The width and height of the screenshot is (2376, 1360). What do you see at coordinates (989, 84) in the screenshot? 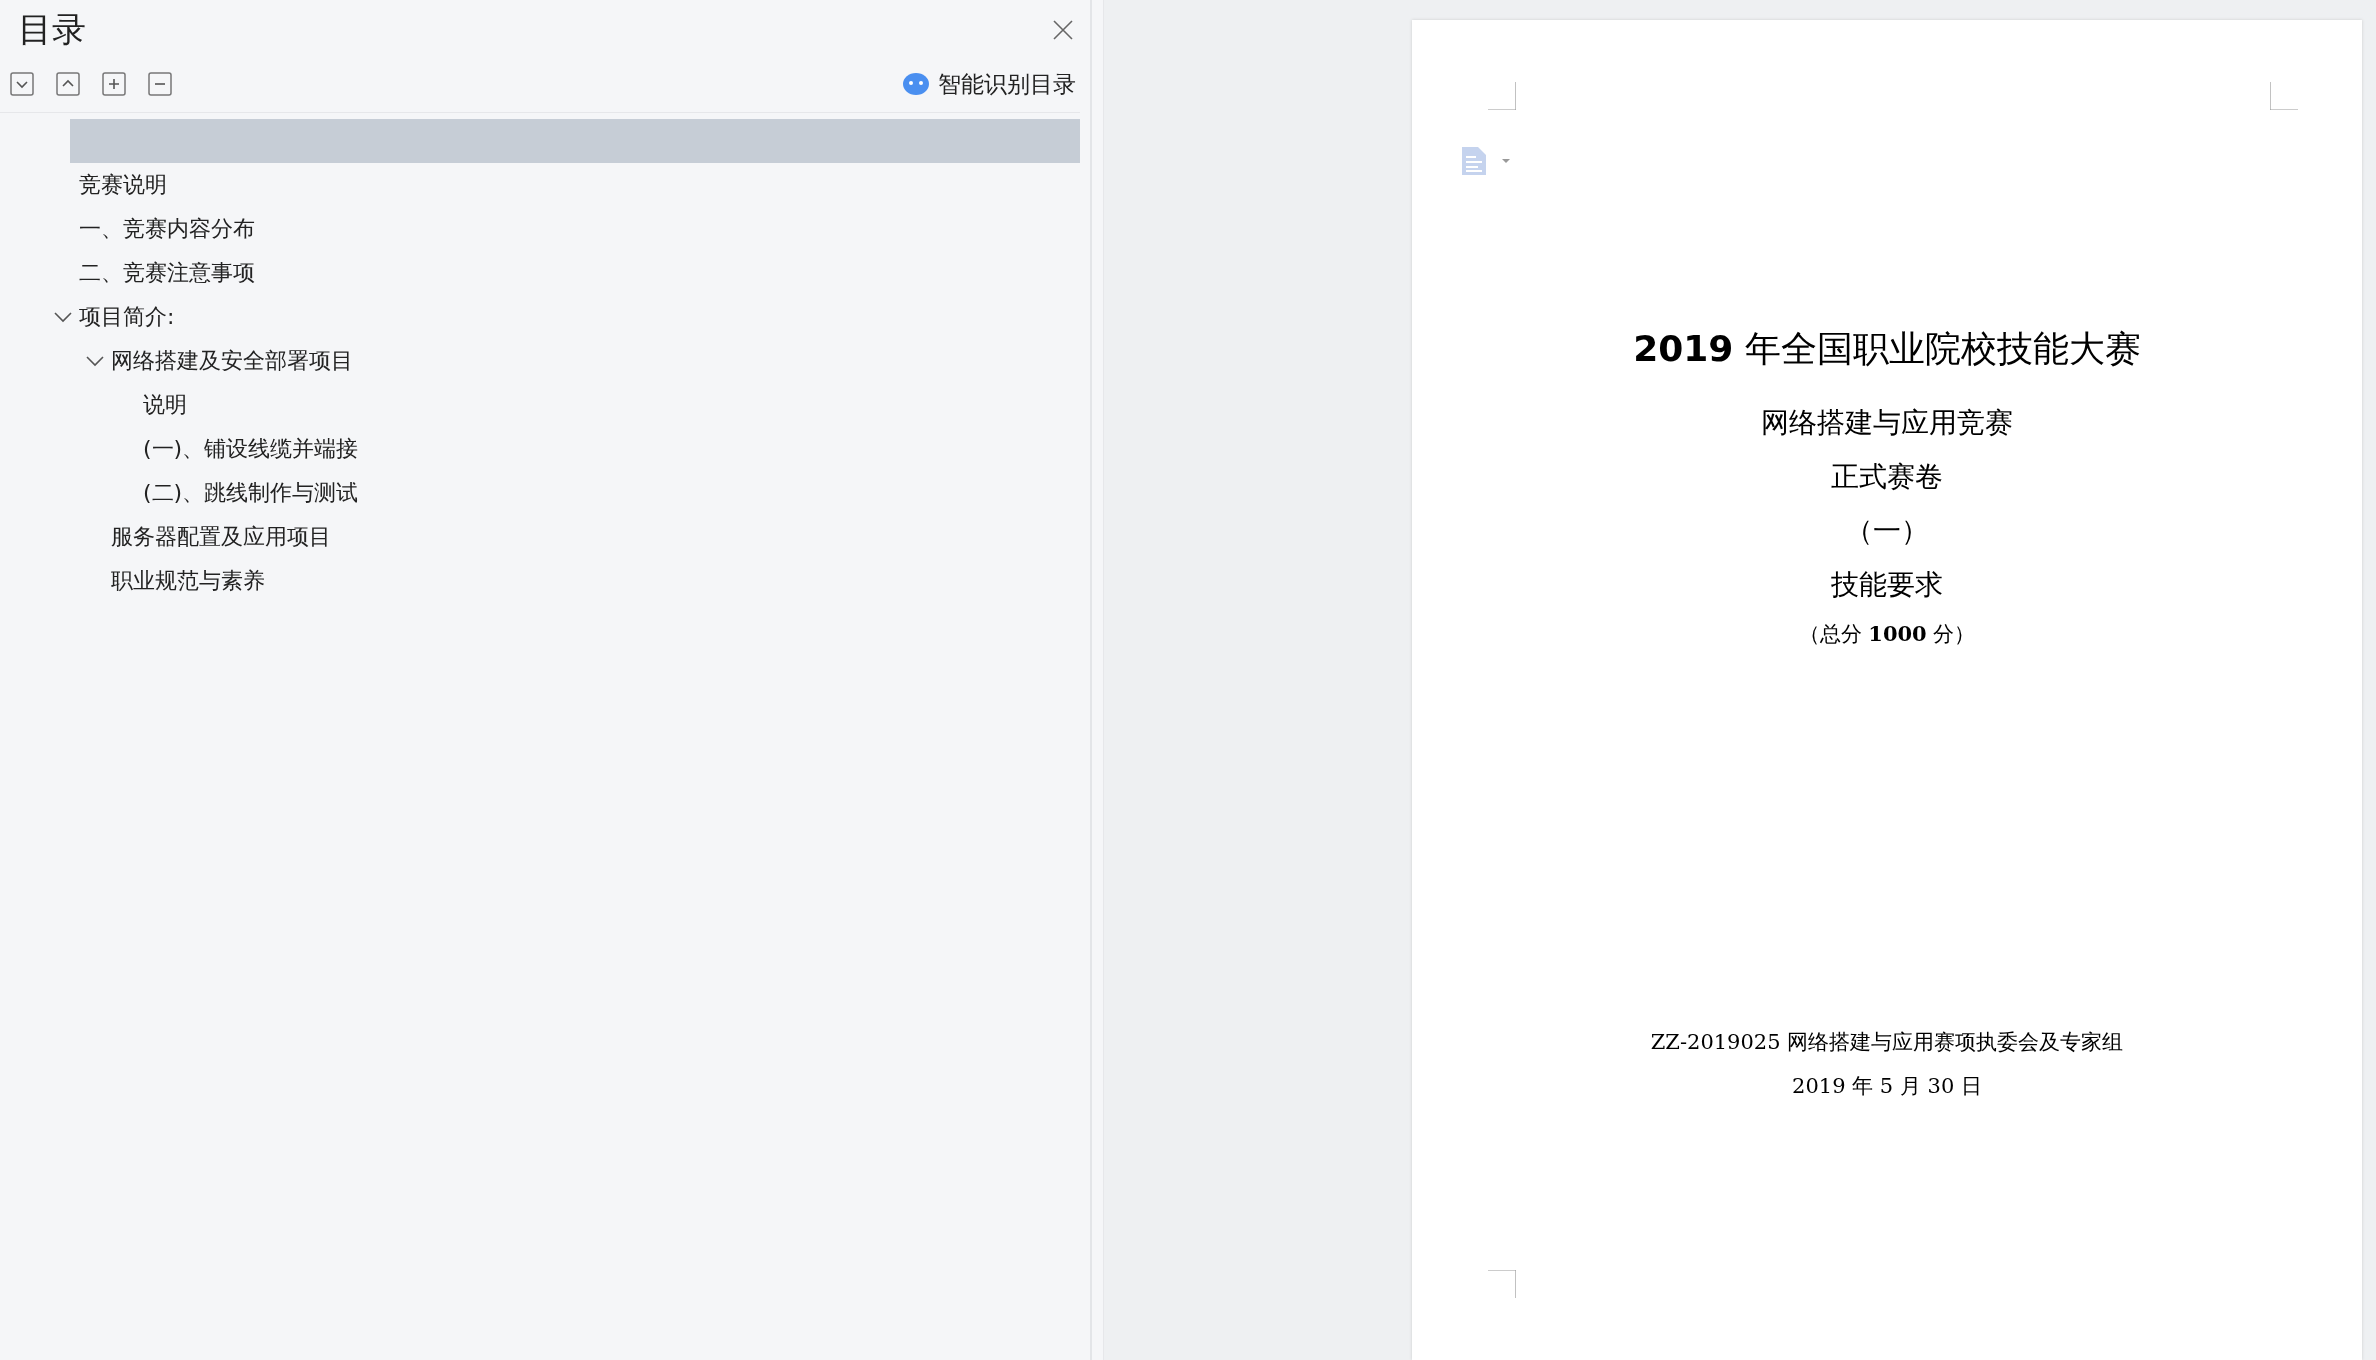
I see `smart-toc-button: 智能识别目录` at bounding box center [989, 84].